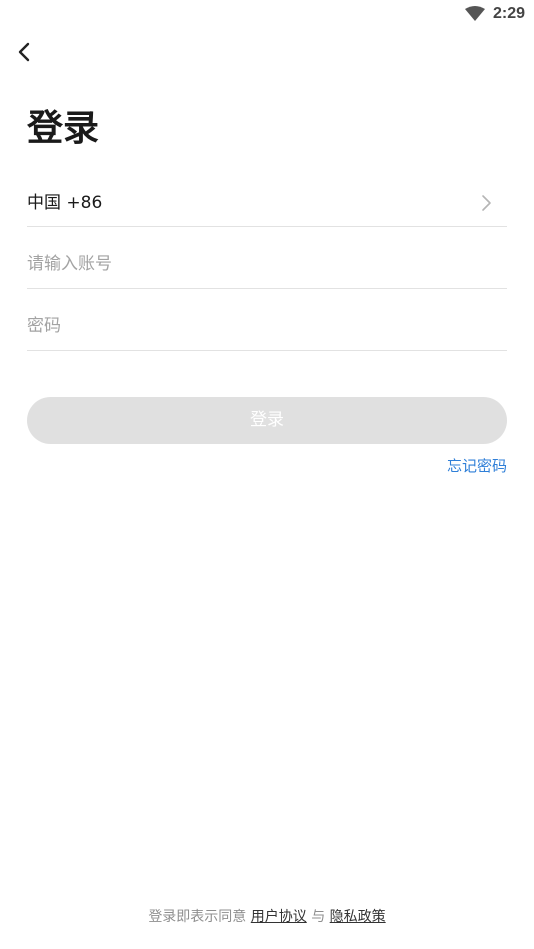 This screenshot has width=534, height=949. What do you see at coordinates (477, 466) in the screenshot?
I see `forgot-password-link: 忘记密码` at bounding box center [477, 466].